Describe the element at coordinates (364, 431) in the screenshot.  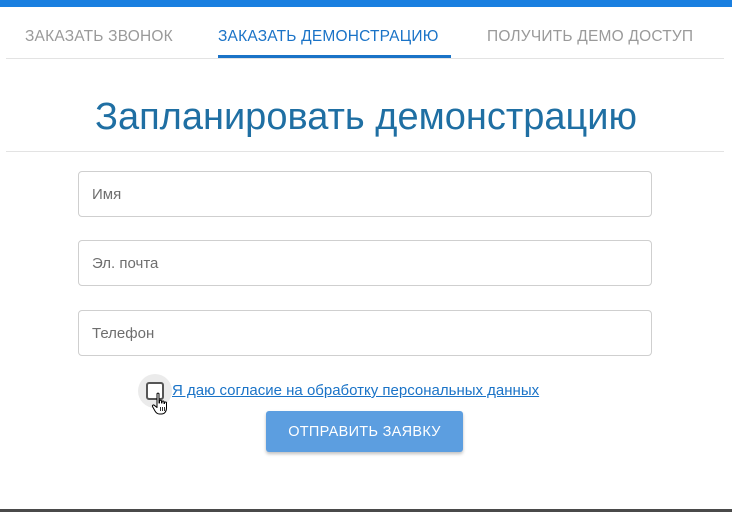
I see `submit-button: ОТПРАВИТЬ ЗАЯВКУ` at that location.